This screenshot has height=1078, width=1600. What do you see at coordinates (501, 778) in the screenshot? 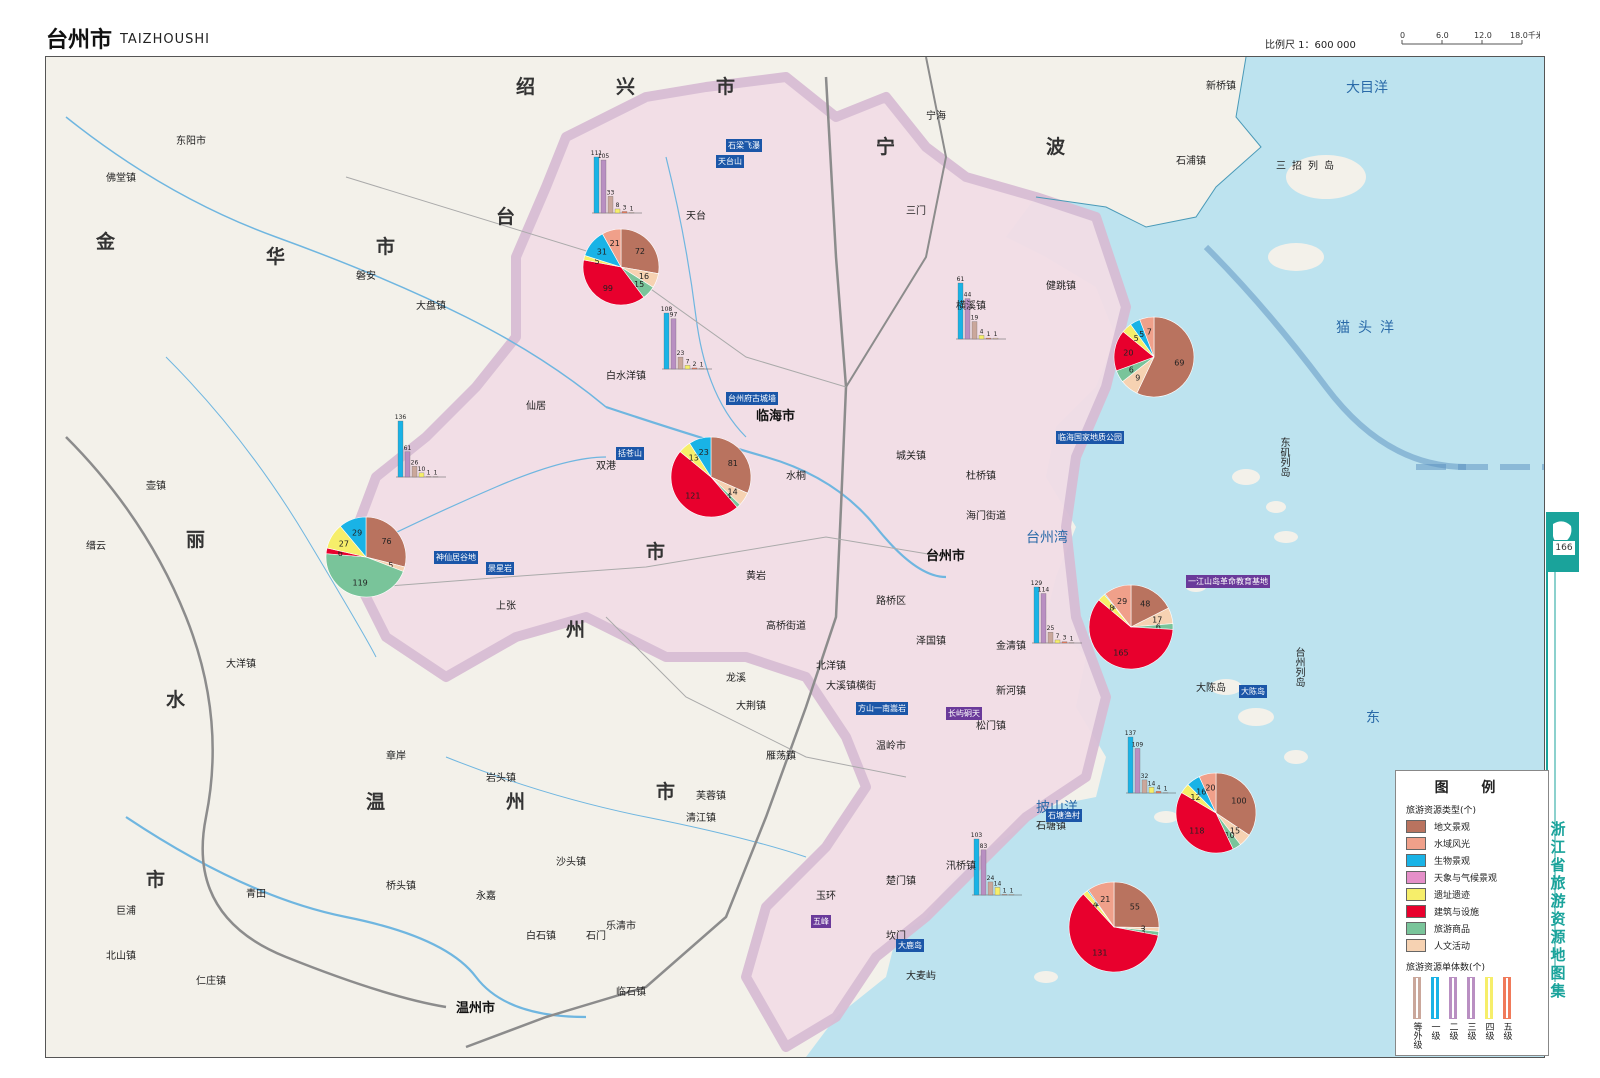
I see `place-label: 岩头镇` at bounding box center [501, 778].